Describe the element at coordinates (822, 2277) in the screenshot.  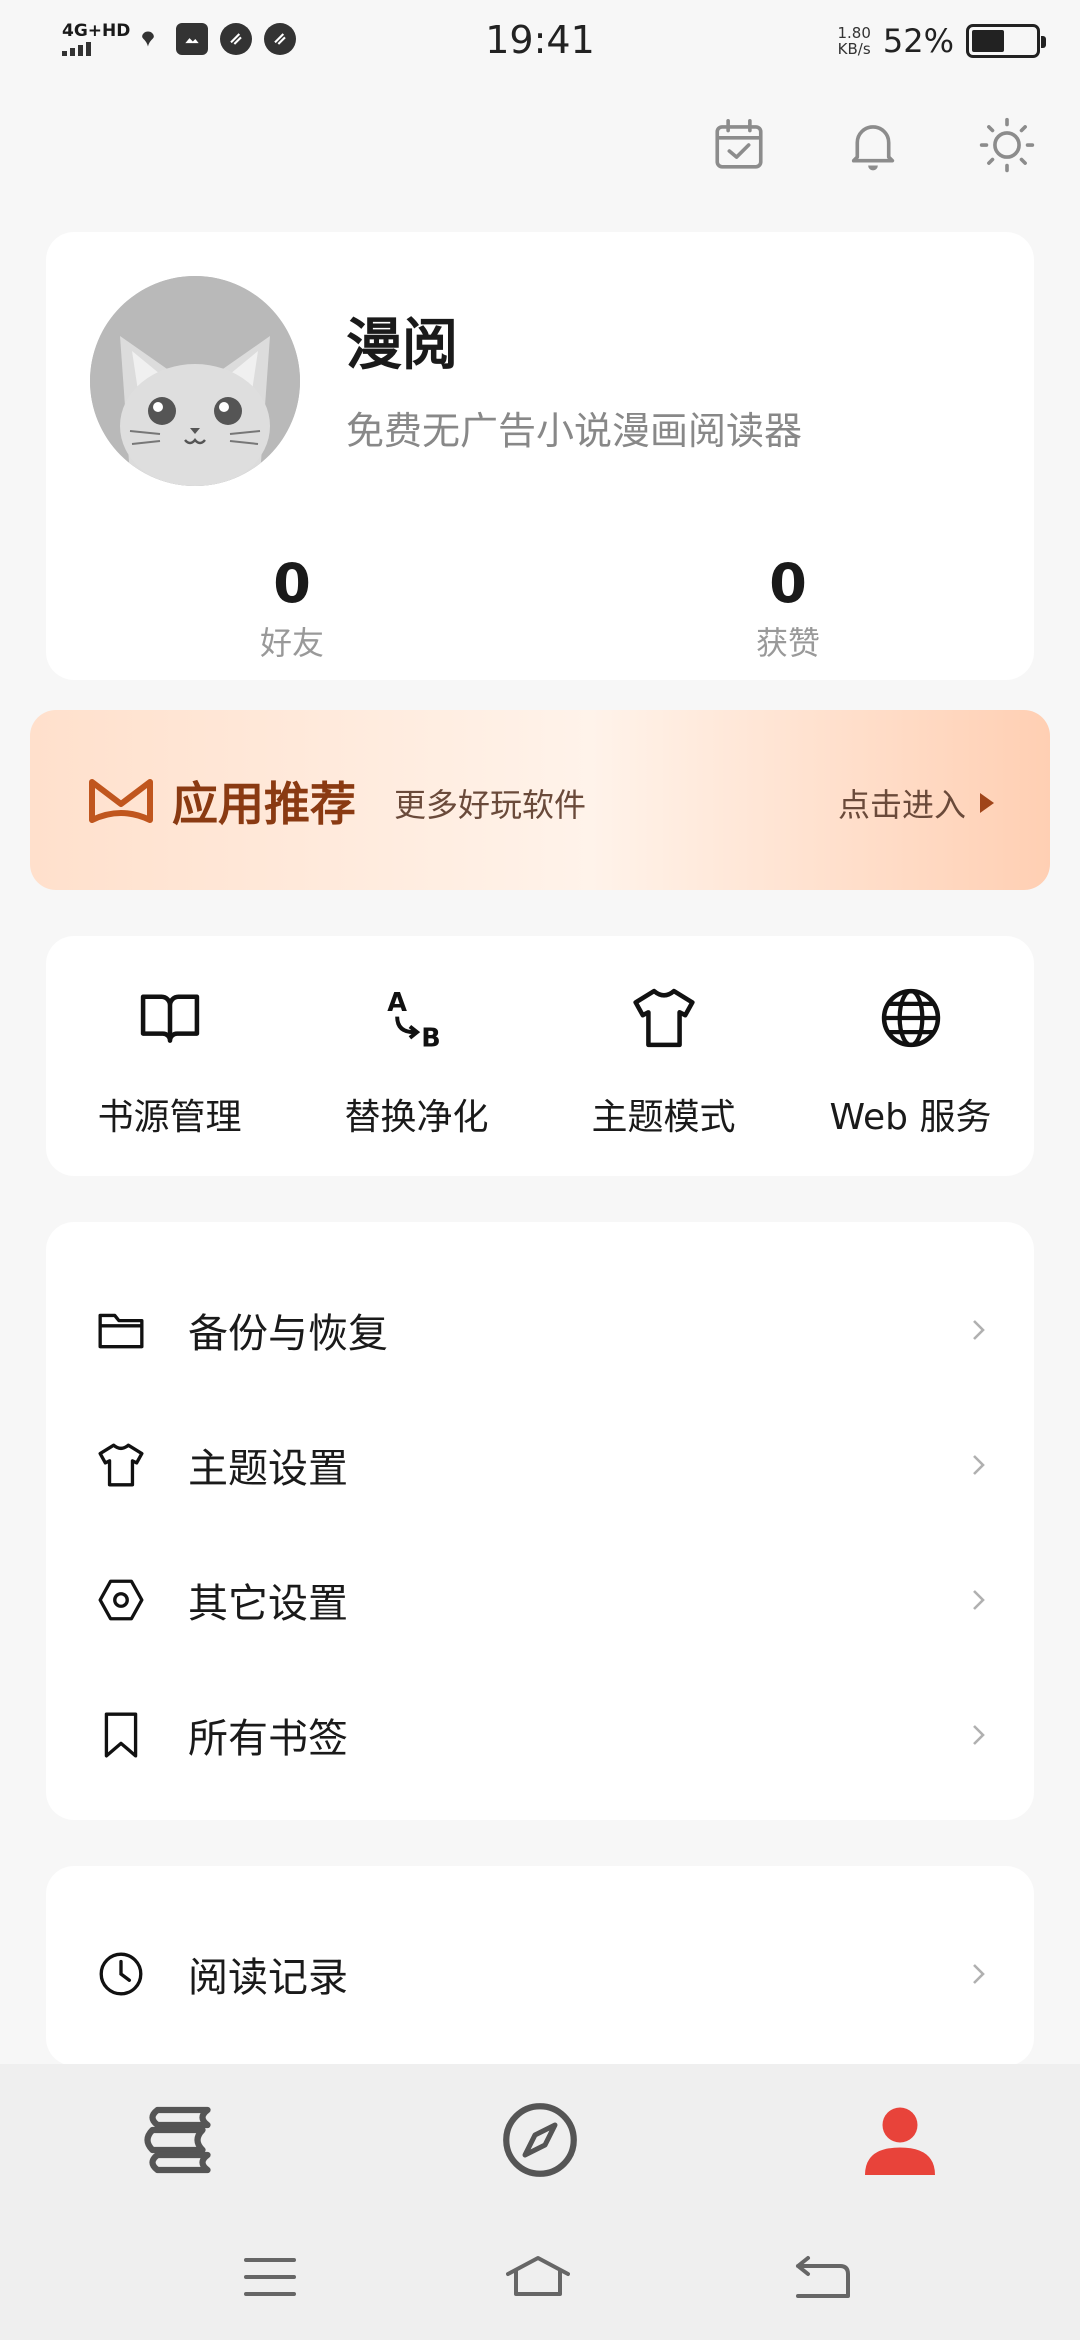
I see `back-icon` at that location.